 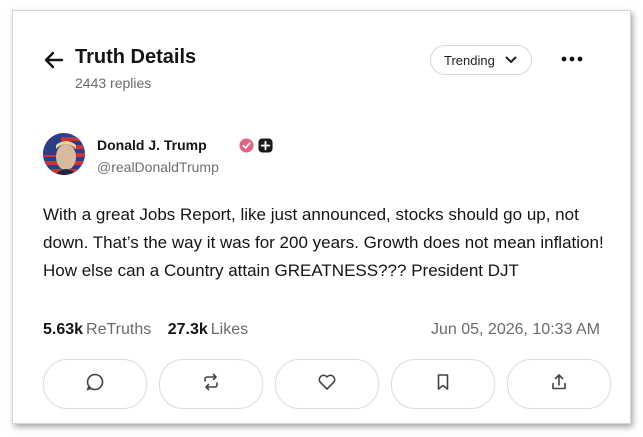 I want to click on verified-badge-icon, so click(x=246, y=145).